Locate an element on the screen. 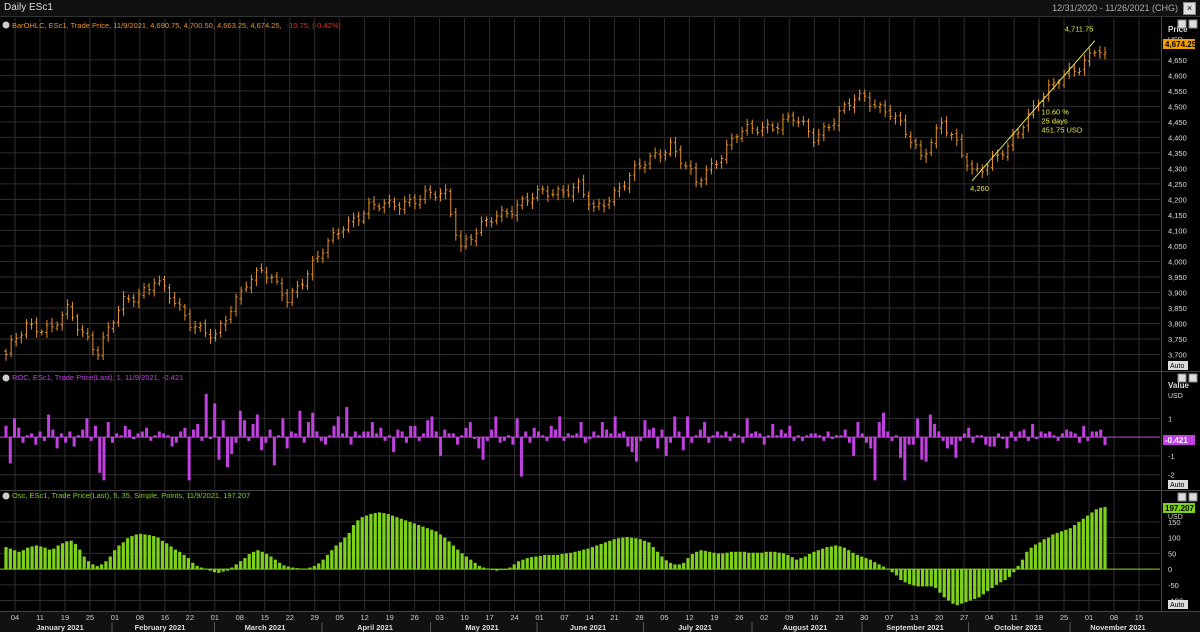 This screenshot has width=1200, height=632. y-tick-label: 3,750 is located at coordinates (1177, 339).